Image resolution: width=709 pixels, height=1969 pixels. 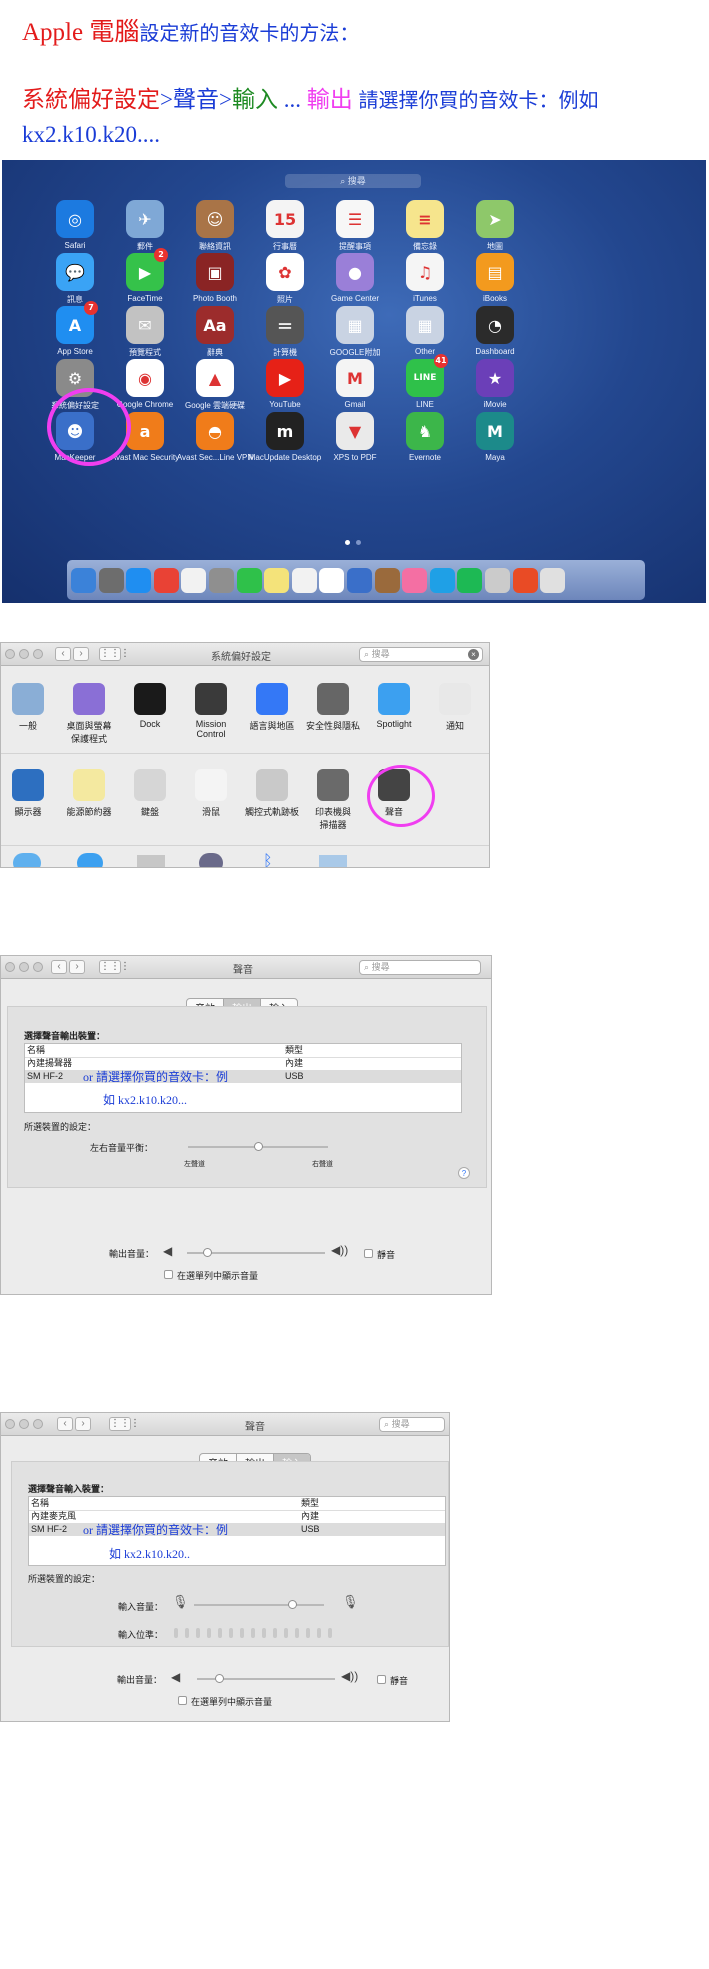 I want to click on extensions-icon, so click(x=151, y=861).